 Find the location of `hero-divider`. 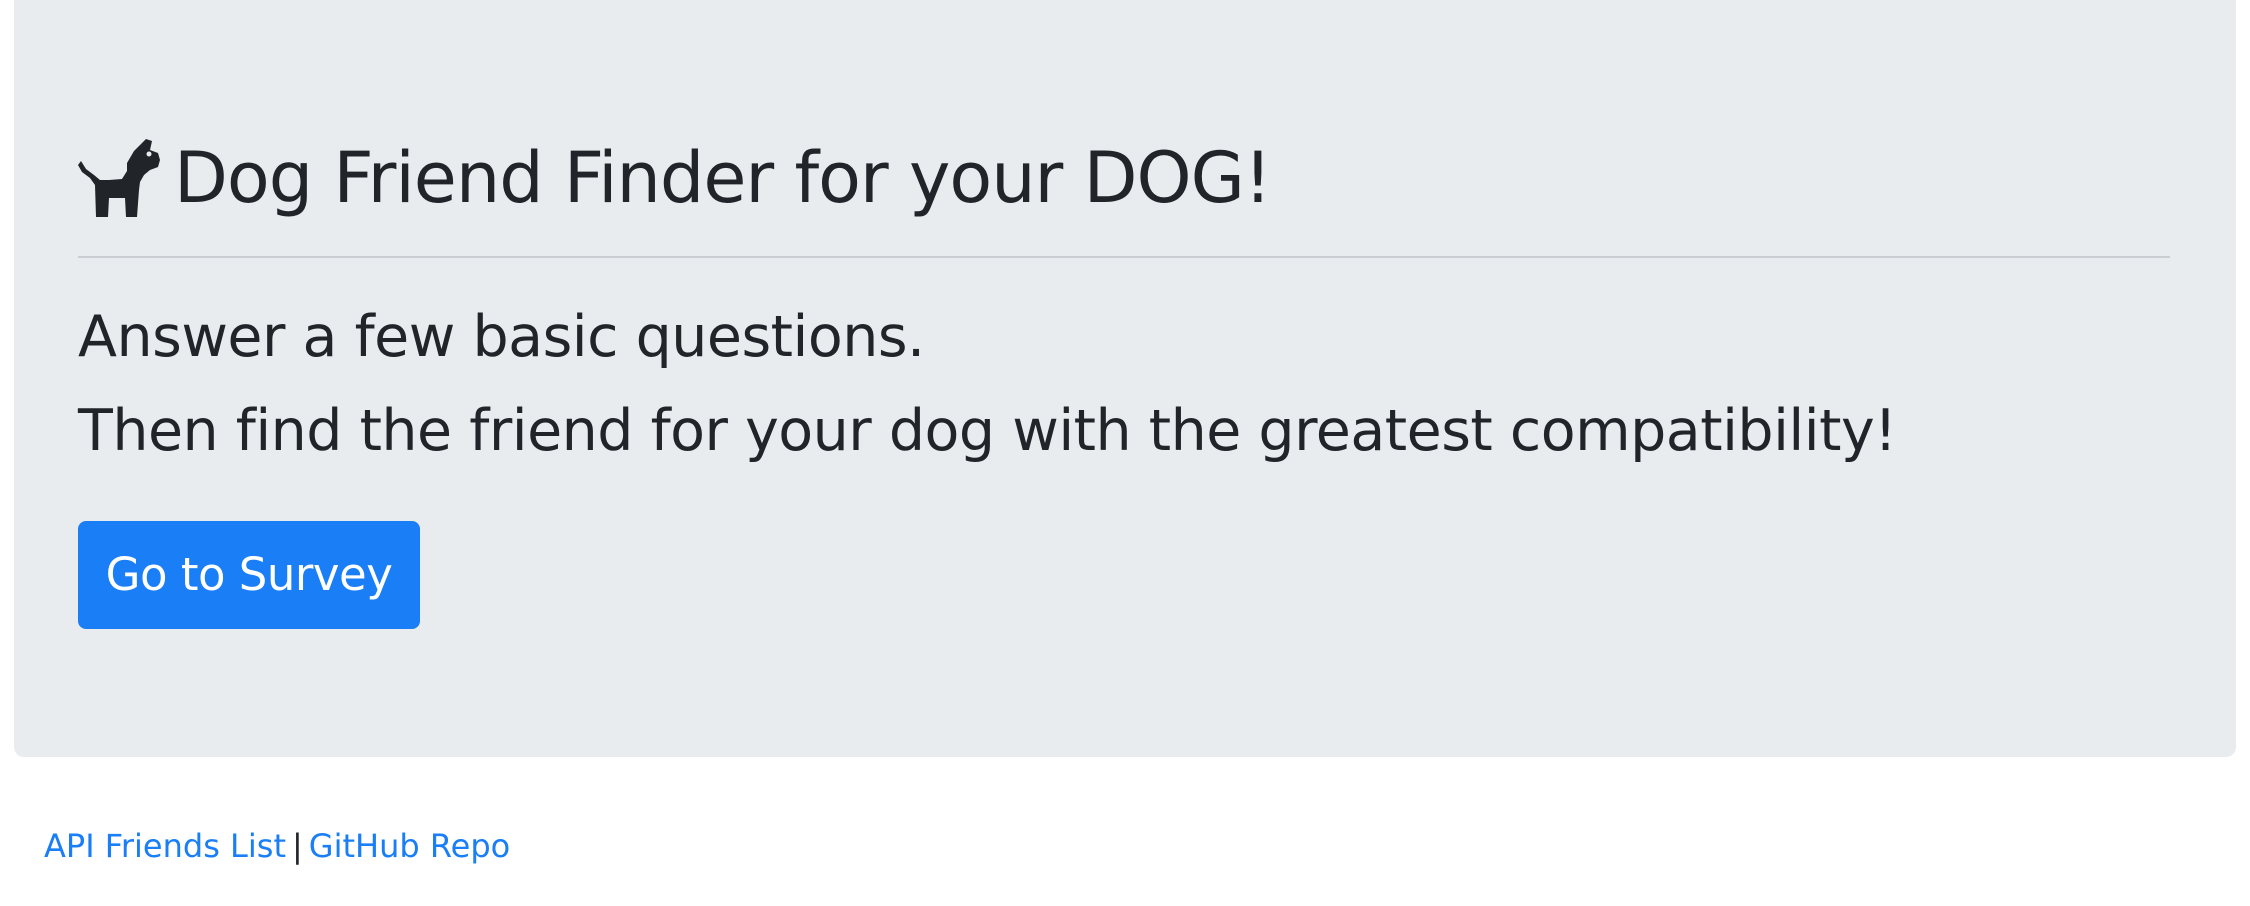

hero-divider is located at coordinates (1124, 257).